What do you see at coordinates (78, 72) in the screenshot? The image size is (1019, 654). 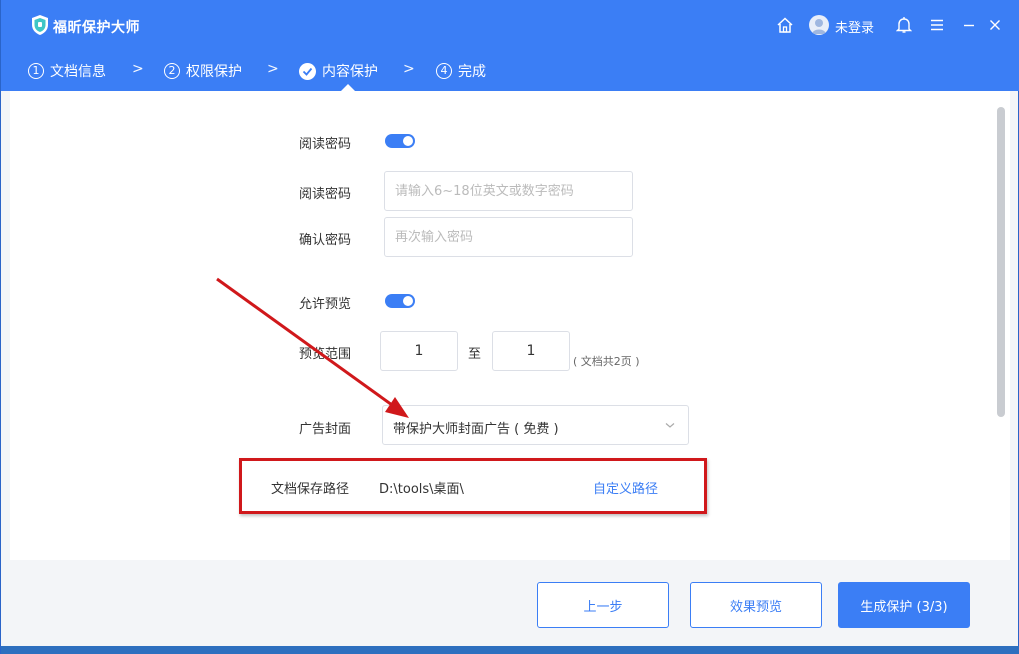 I see `step-label: 文档信息` at bounding box center [78, 72].